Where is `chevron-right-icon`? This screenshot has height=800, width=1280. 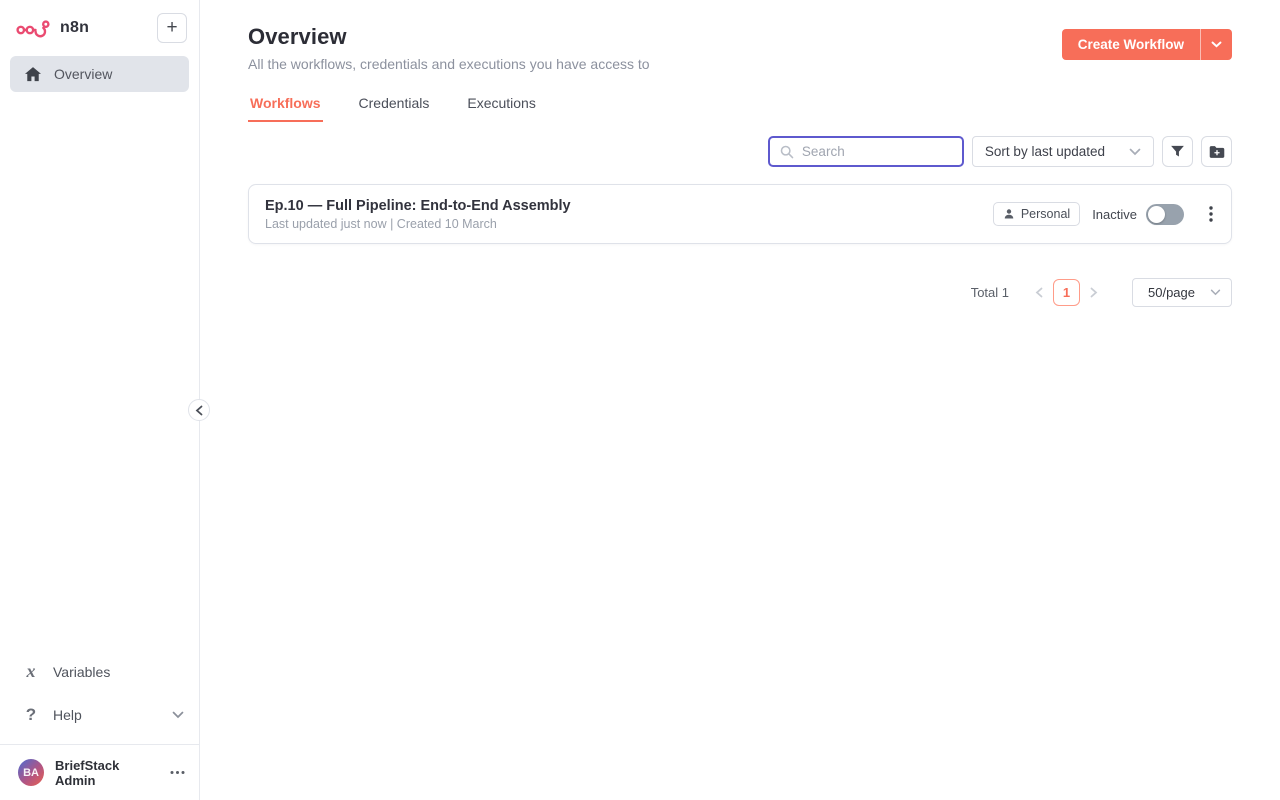 chevron-right-icon is located at coordinates (1094, 292).